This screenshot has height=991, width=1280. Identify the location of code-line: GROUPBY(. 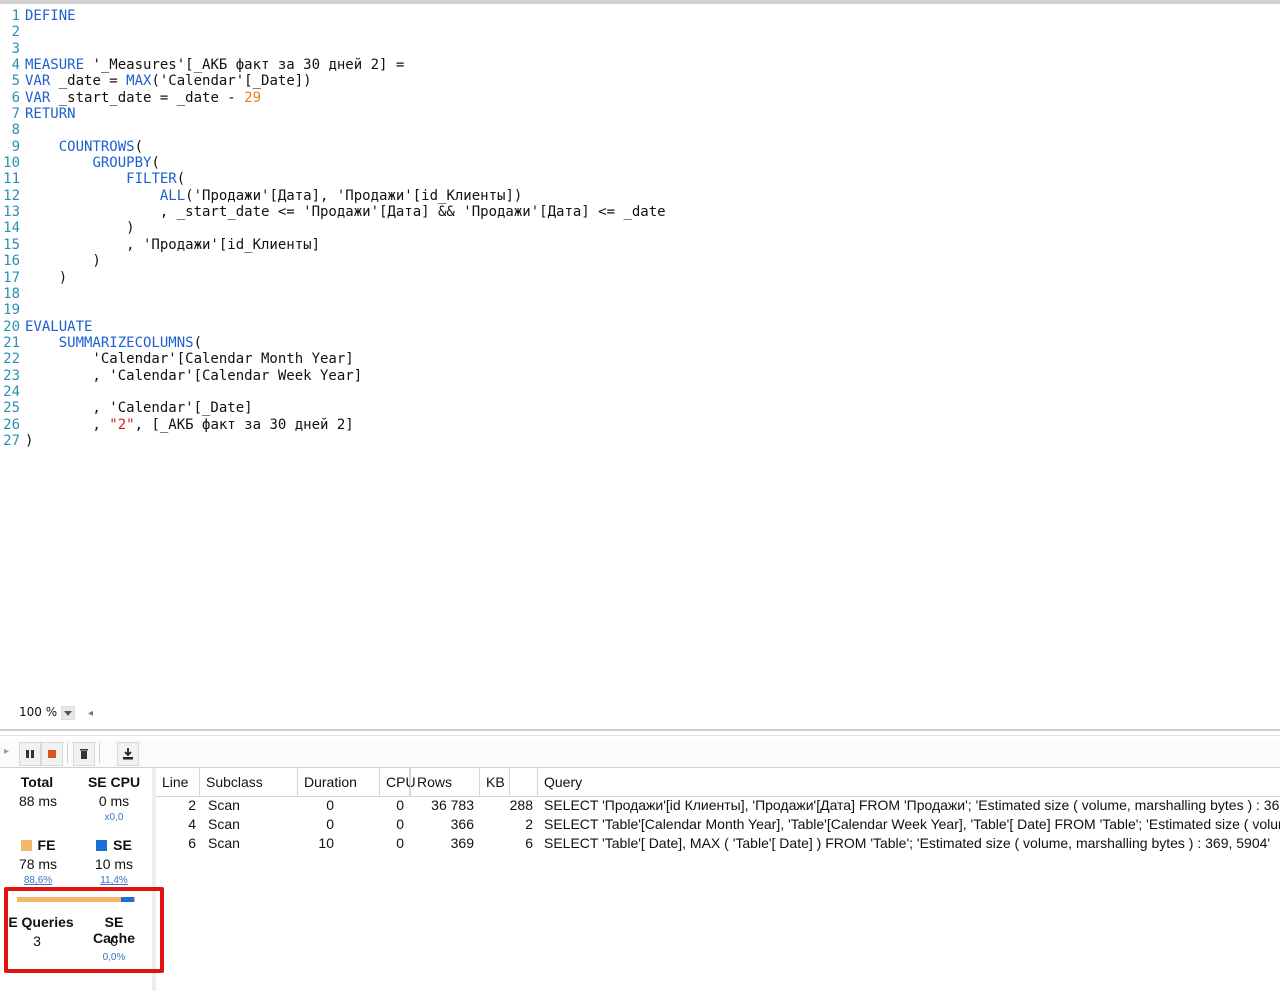
(345, 163).